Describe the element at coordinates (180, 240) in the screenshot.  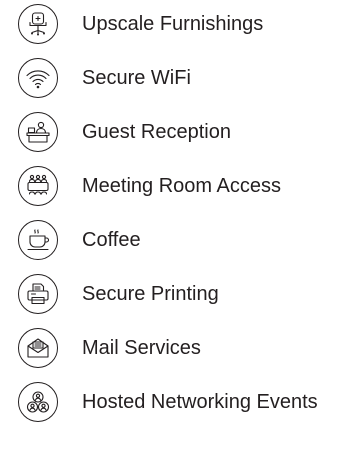
I see `amenity-coffee: Coffee` at that location.